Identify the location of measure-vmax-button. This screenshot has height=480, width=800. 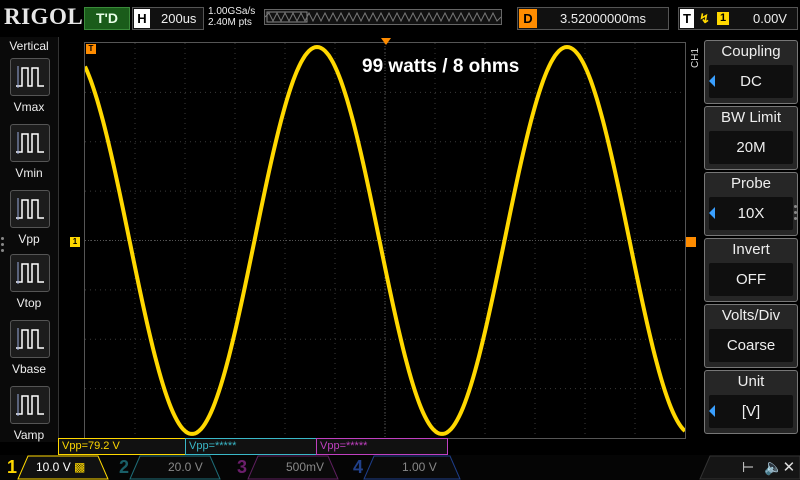
(30, 77).